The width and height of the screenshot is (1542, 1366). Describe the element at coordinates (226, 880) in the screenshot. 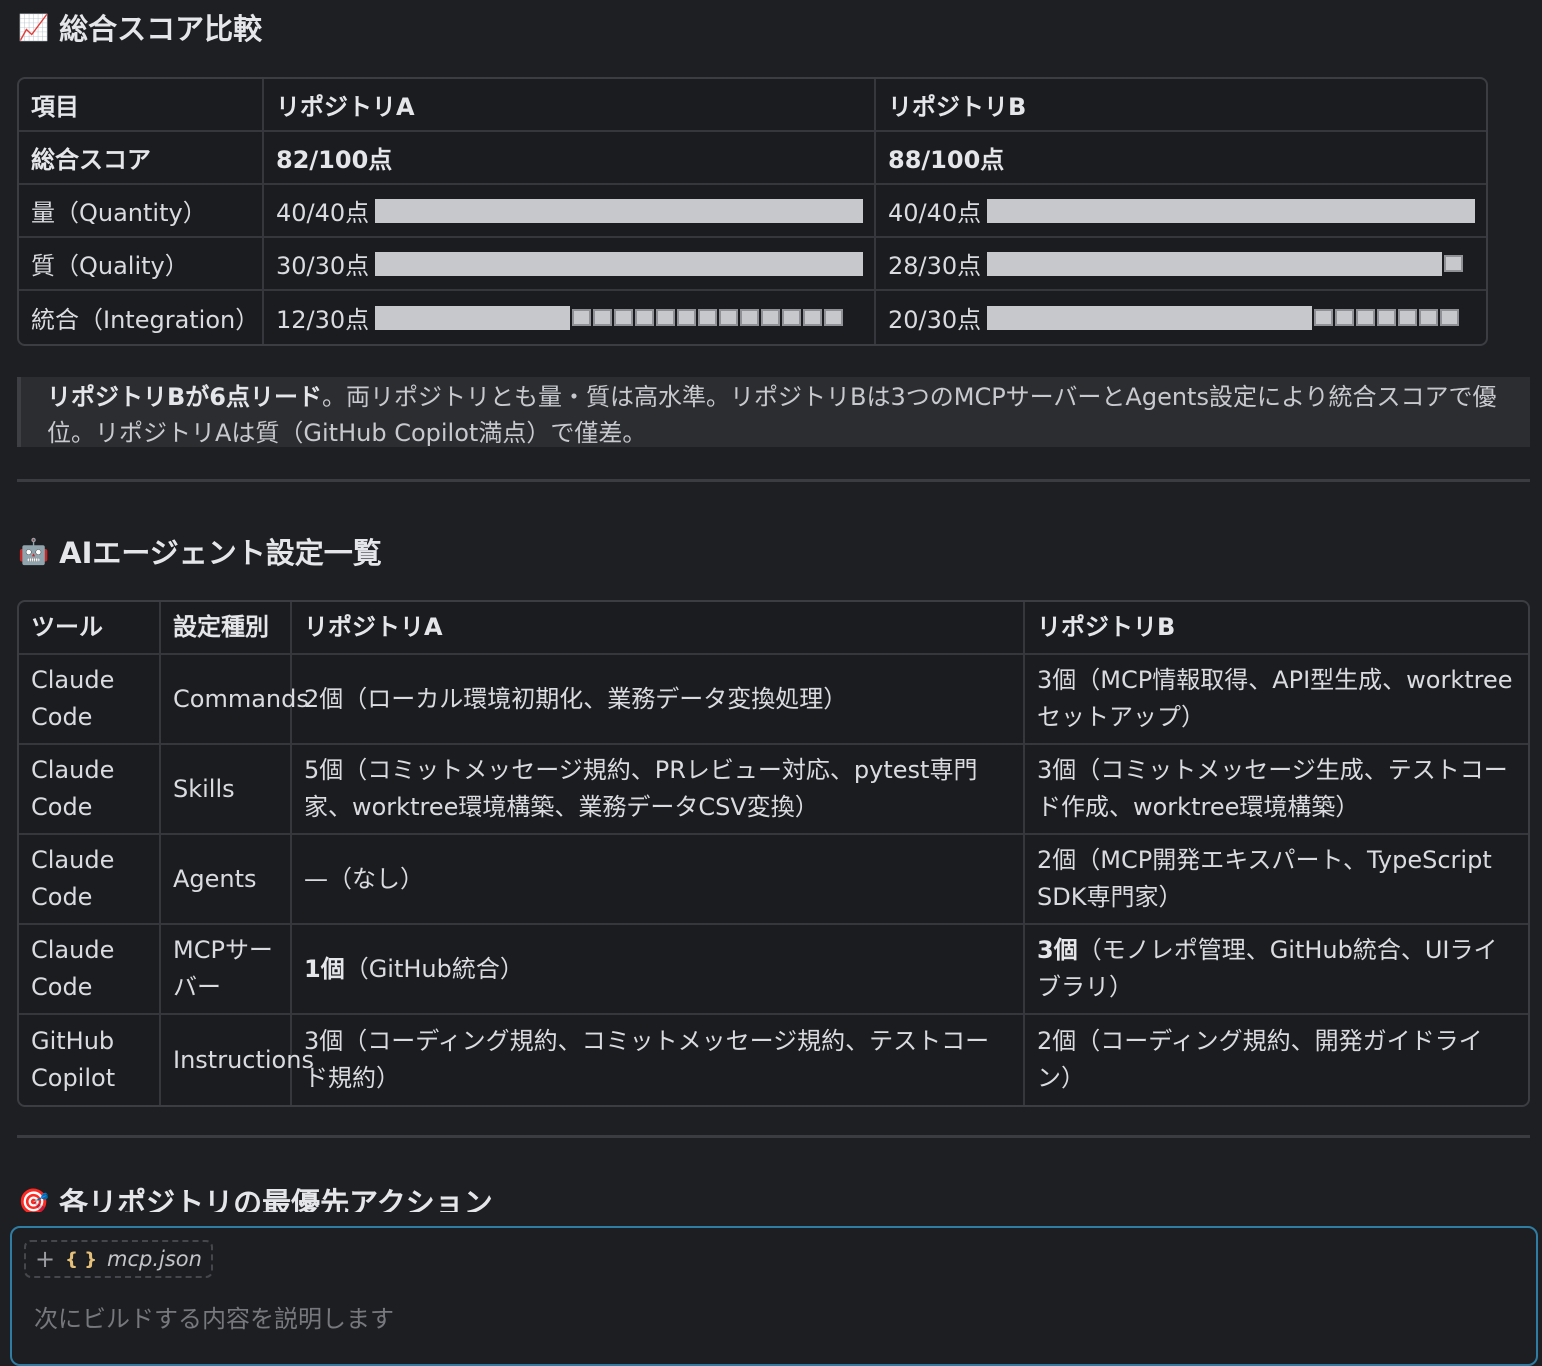

I see `kind-cell: Agents` at that location.